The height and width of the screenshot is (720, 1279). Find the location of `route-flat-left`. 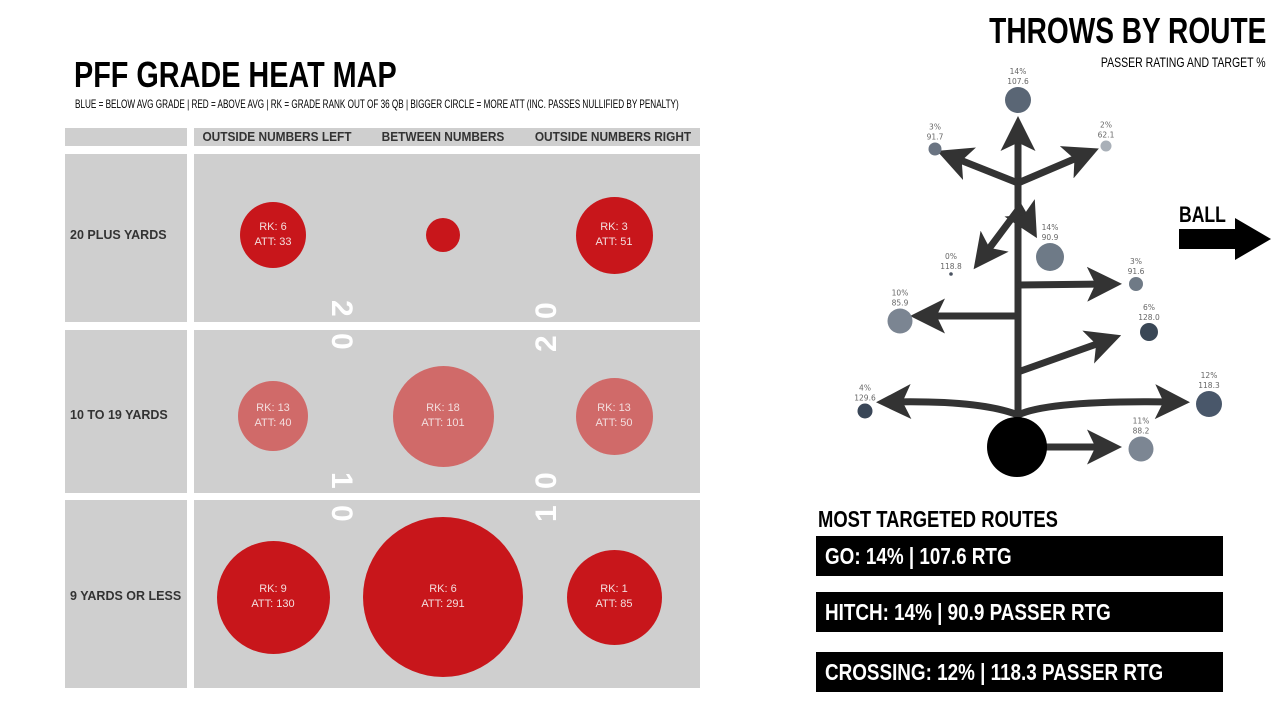

route-flat-left is located at coordinates (948, 402).